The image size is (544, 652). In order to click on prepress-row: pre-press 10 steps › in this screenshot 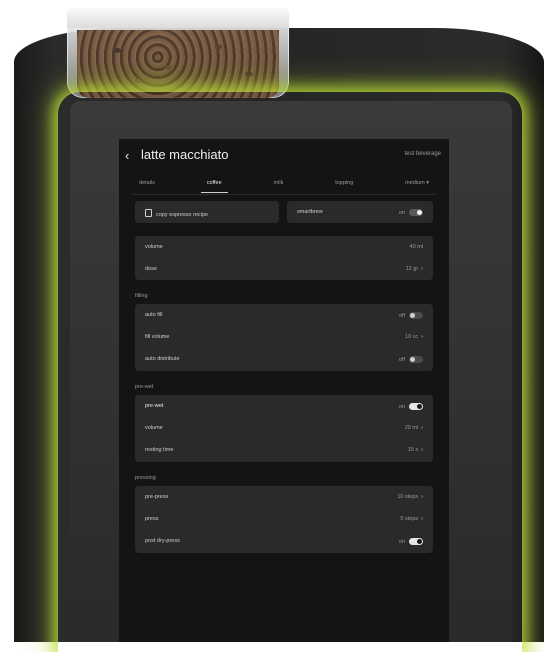, I will do `click(284, 497)`.